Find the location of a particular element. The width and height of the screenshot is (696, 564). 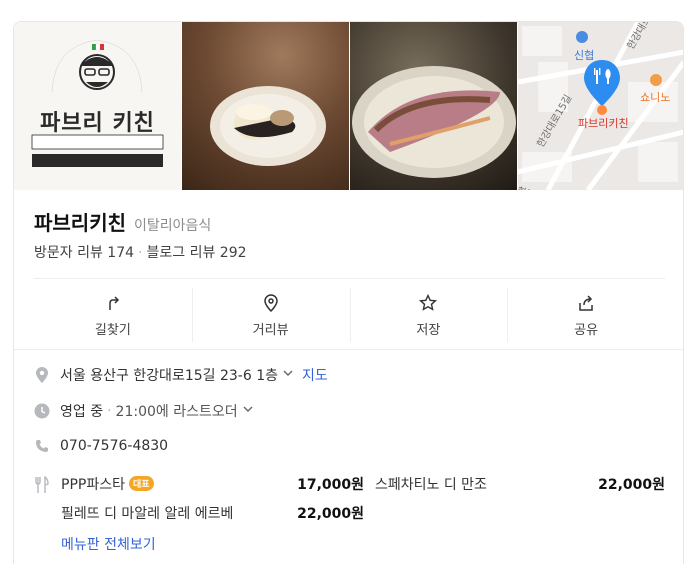

fork-knife-icon is located at coordinates (42, 486).